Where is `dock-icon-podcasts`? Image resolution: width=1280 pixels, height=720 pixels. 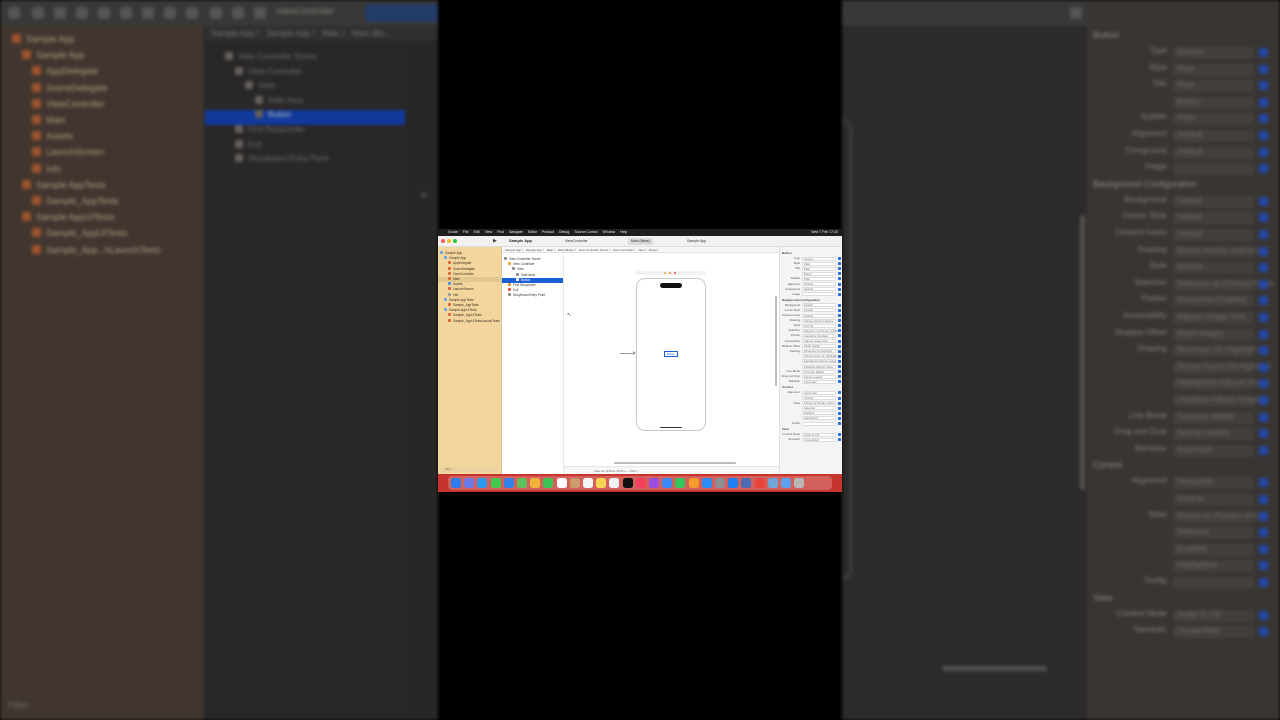
dock-icon-podcasts is located at coordinates (654, 483).